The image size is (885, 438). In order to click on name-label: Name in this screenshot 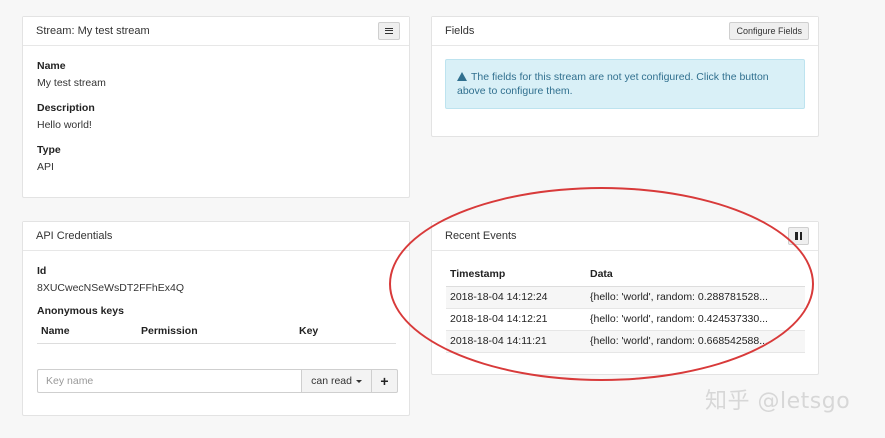, I will do `click(51, 66)`.